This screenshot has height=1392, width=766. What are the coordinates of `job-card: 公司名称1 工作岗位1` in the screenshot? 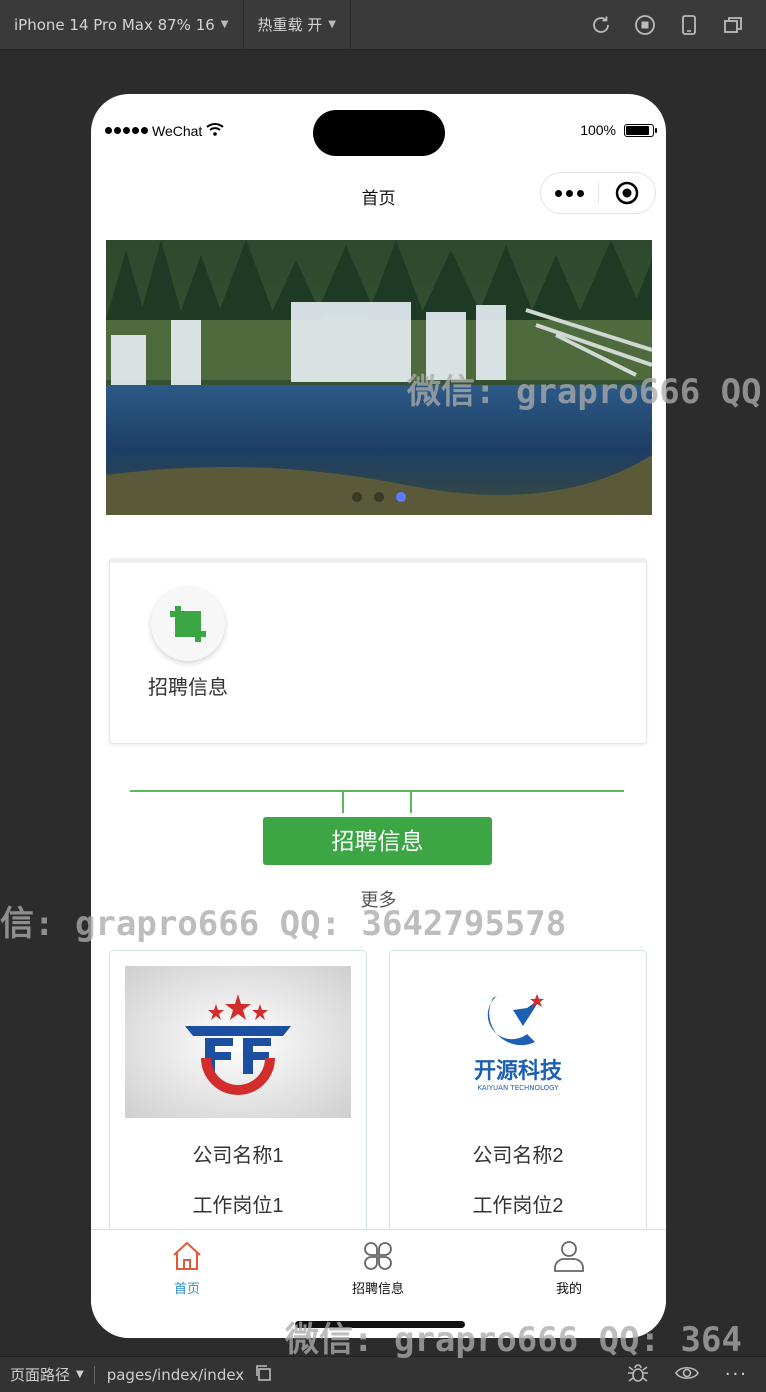 It's located at (238, 1100).